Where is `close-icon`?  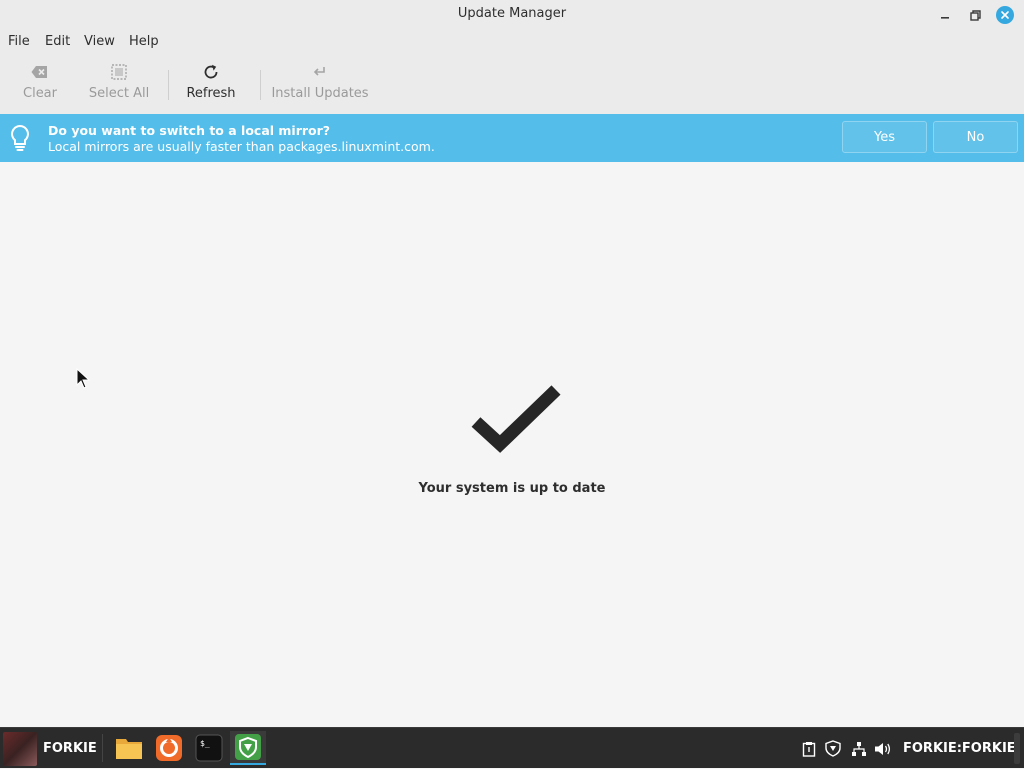 close-icon is located at coordinates (1005, 15).